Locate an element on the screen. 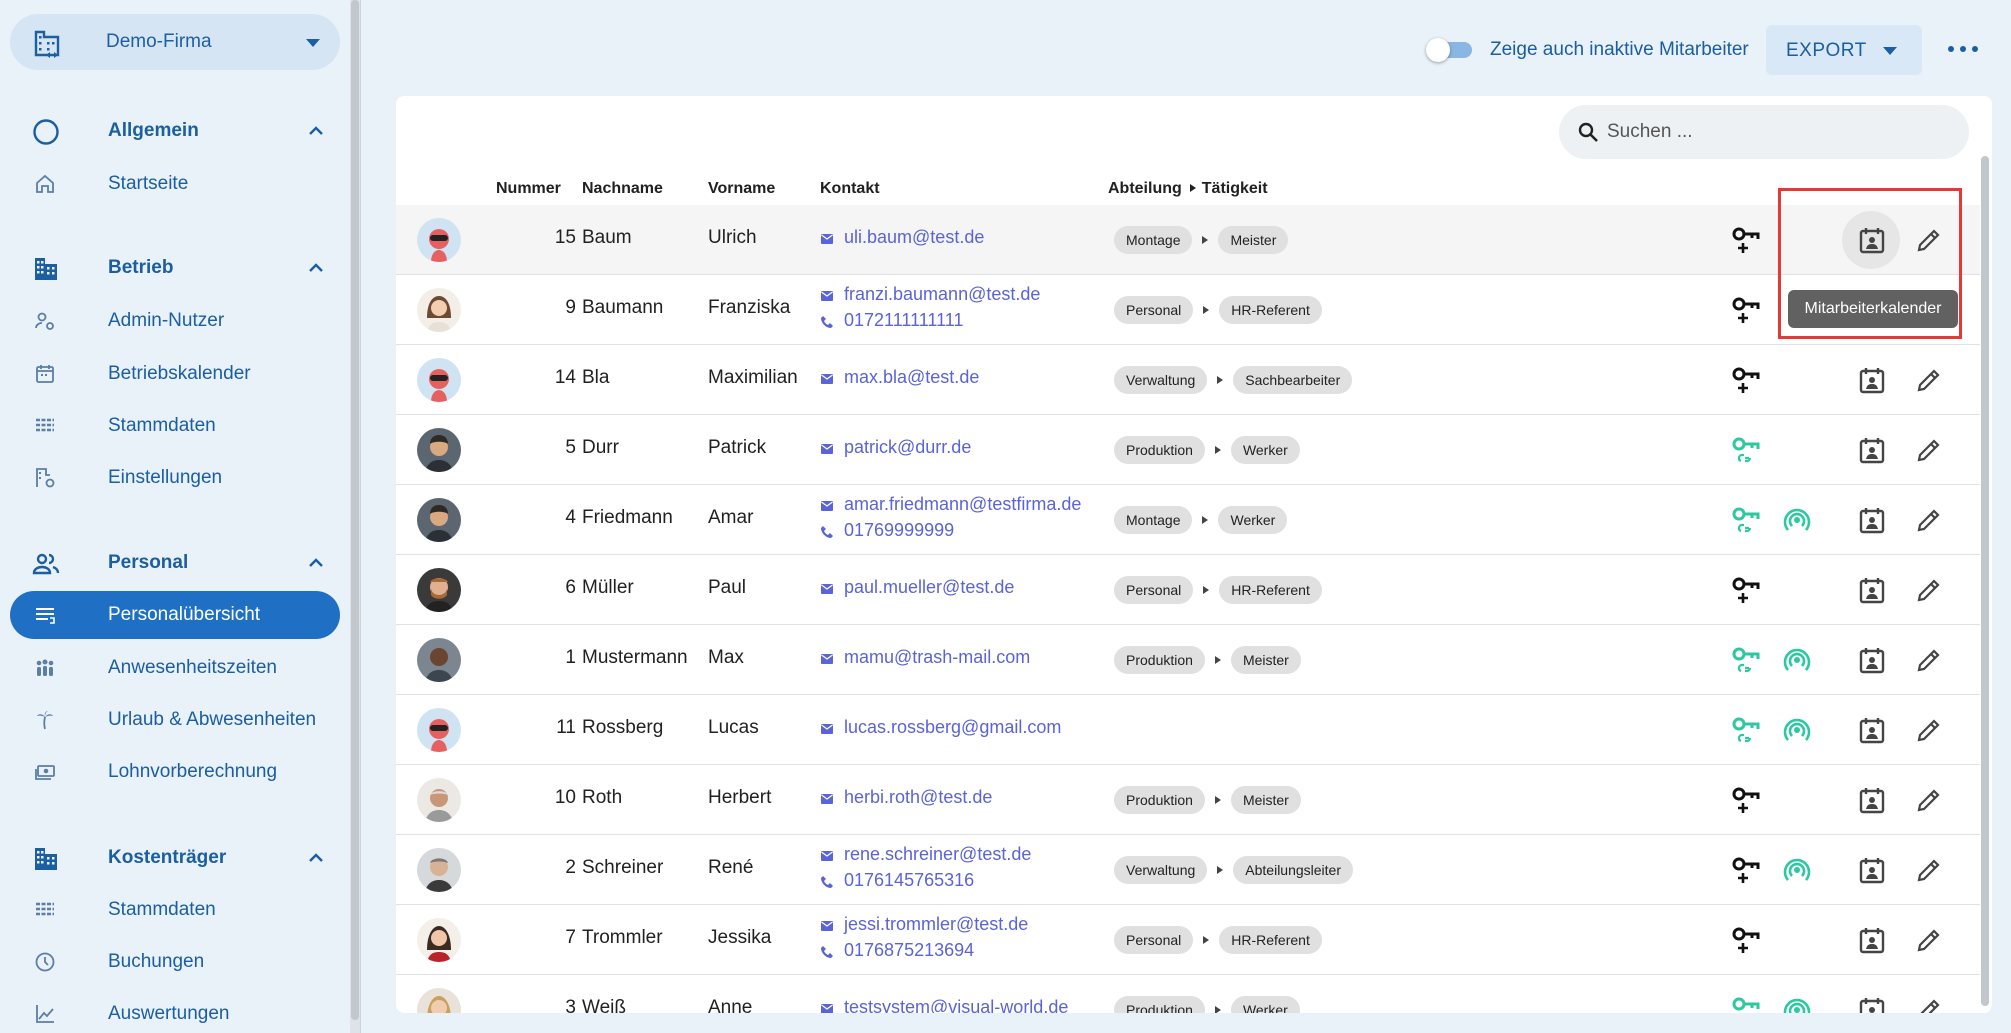 Image resolution: width=2011 pixels, height=1033 pixels. table-scrollbar-thumb is located at coordinates (1985, 581).